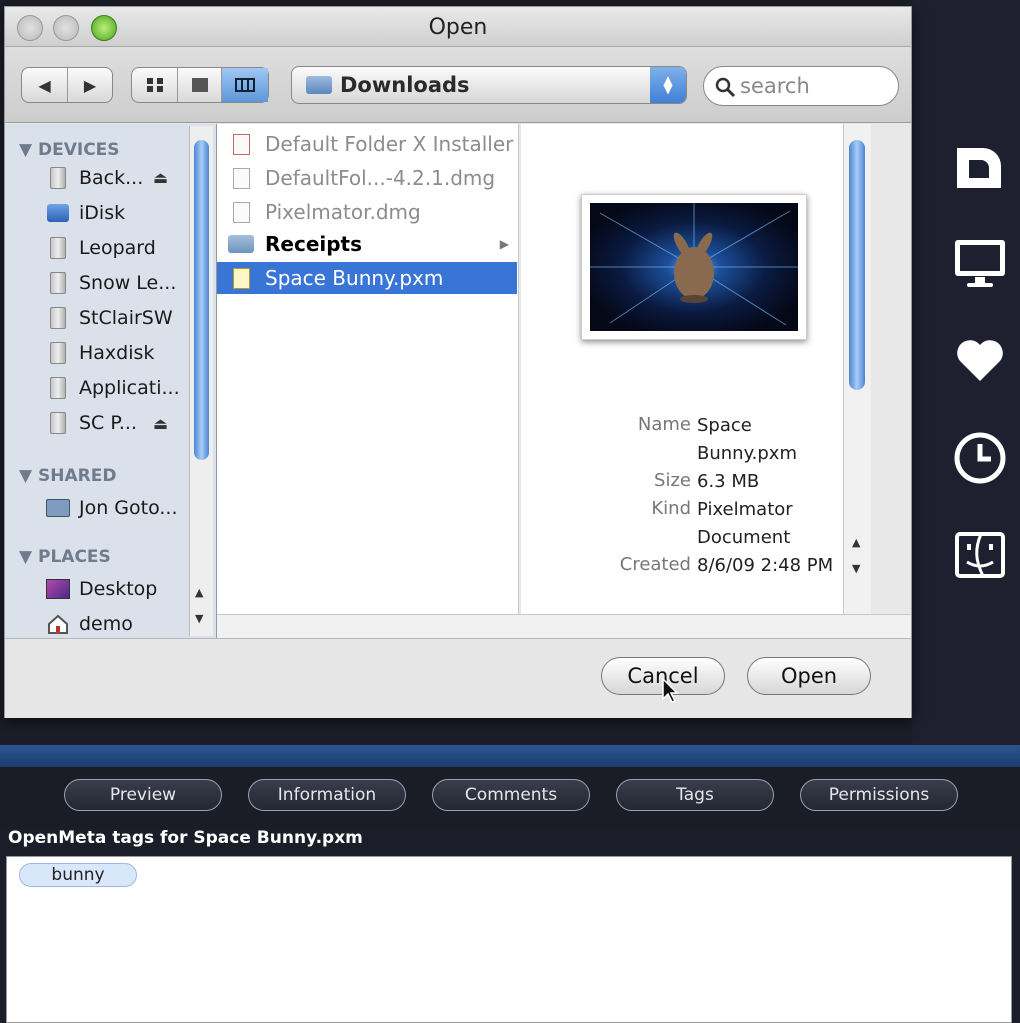 This screenshot has width=1020, height=1023. Describe the element at coordinates (65, 557) in the screenshot. I see `places-header: ▼ PLACES` at that location.